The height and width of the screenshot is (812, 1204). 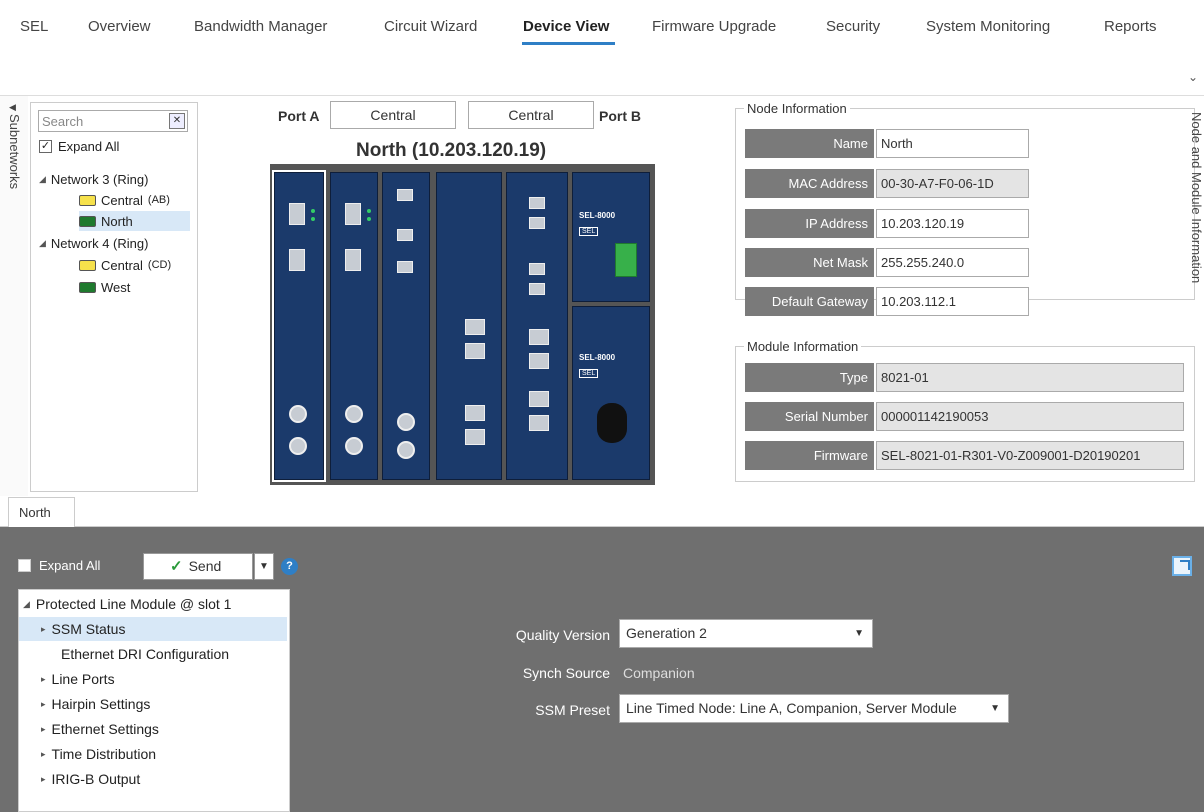 I want to click on tree-node-west: West, so click(x=104, y=287).